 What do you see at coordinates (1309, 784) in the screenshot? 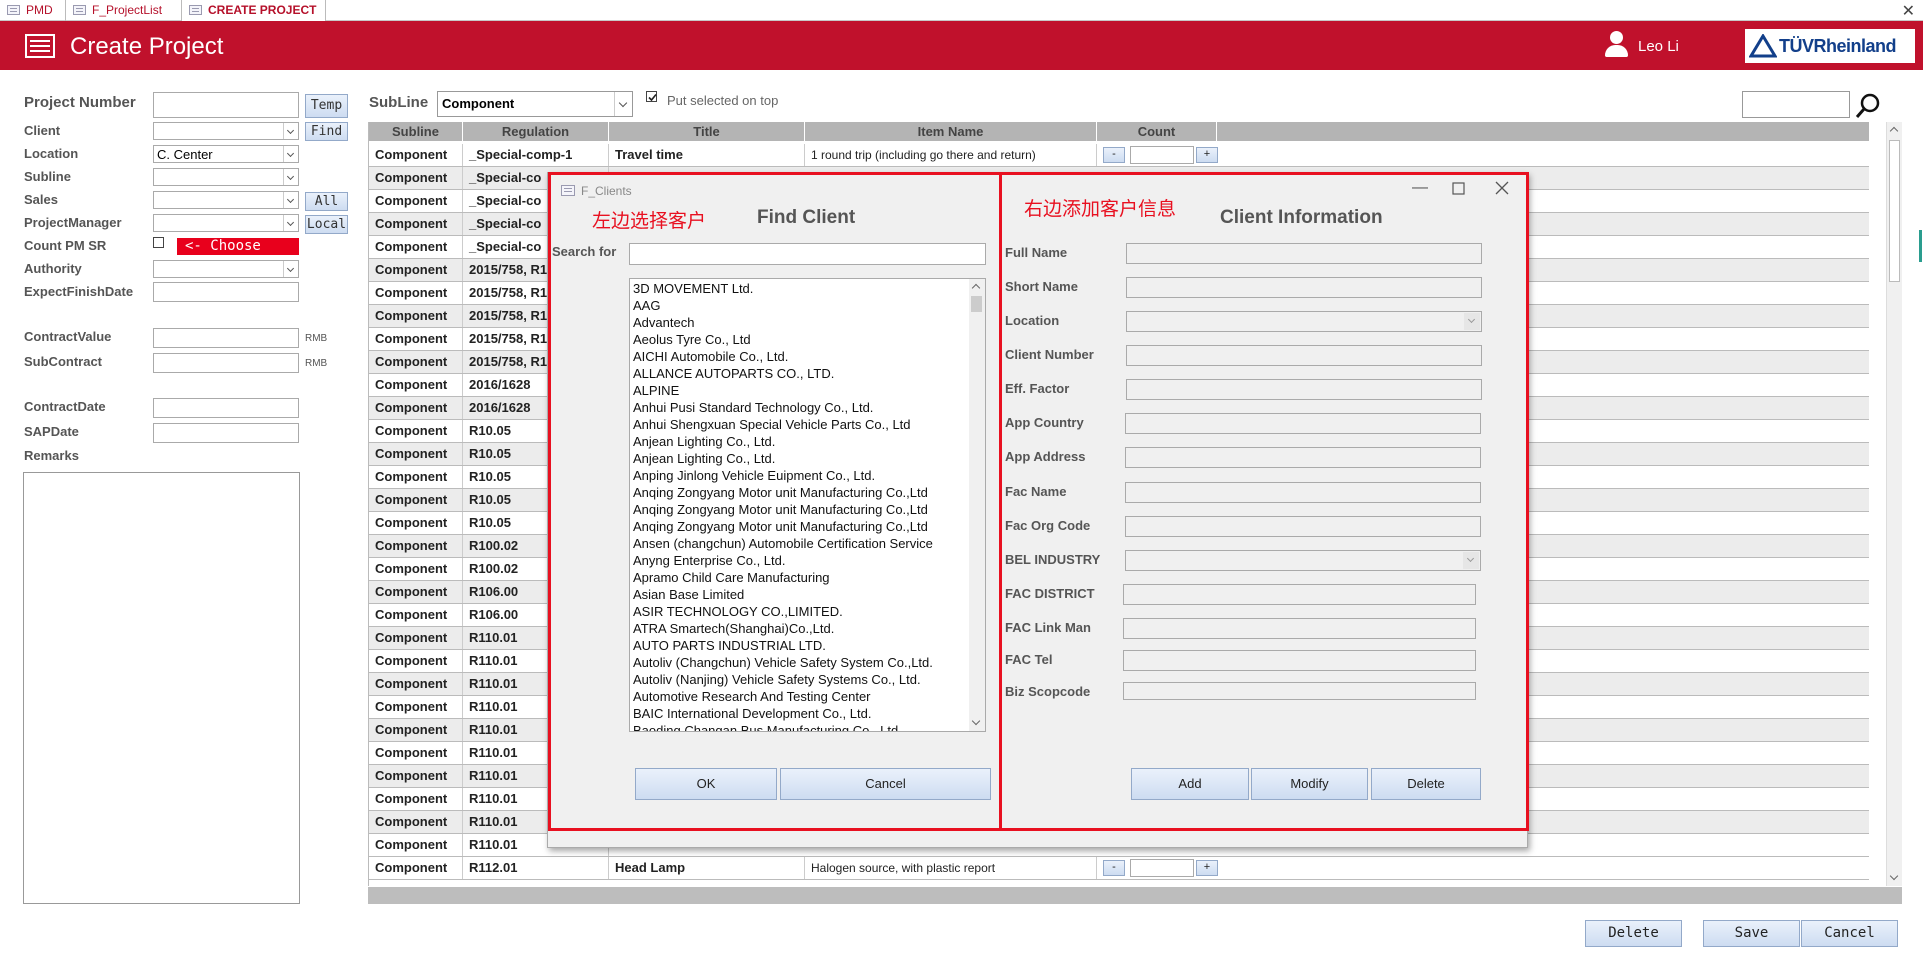
I see `modify-button: Modify` at bounding box center [1309, 784].